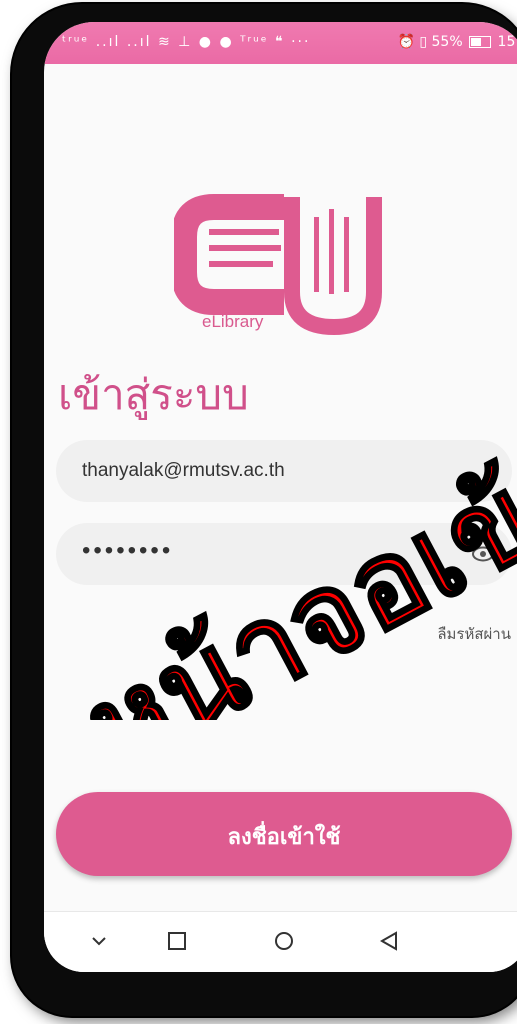  What do you see at coordinates (284, 554) in the screenshot?
I see `password-field: ••••••••` at bounding box center [284, 554].